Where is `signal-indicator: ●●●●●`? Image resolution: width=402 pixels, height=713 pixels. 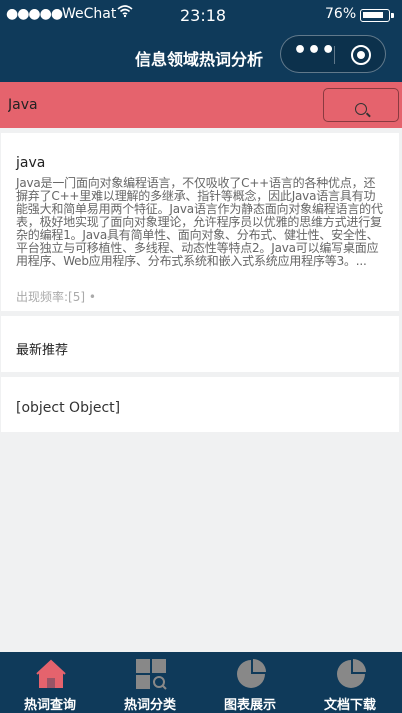 signal-indicator: ●●●●● is located at coordinates (34, 14).